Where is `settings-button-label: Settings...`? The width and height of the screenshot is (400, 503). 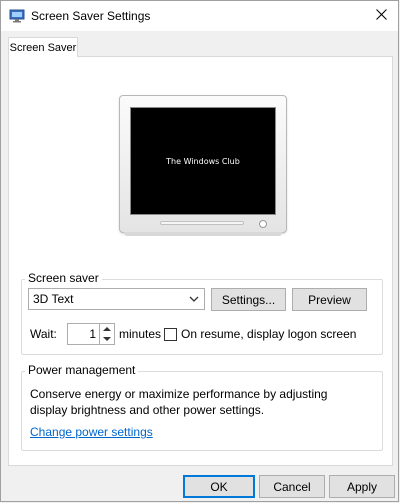
settings-button-label: Settings... is located at coordinates (248, 299).